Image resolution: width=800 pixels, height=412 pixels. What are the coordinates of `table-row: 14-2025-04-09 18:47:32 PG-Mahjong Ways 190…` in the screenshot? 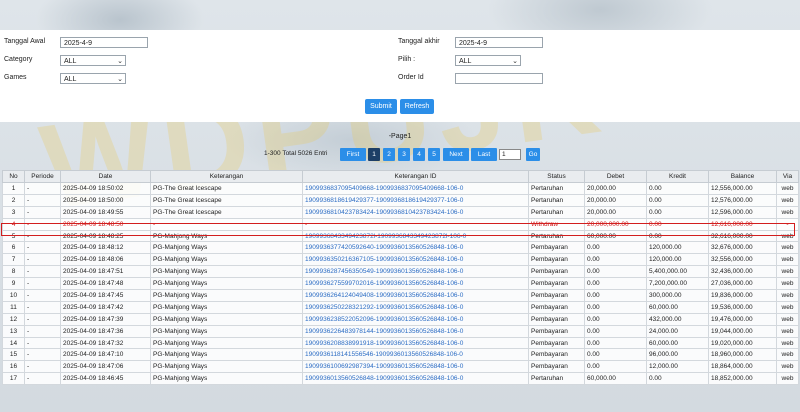 It's located at (400, 343).